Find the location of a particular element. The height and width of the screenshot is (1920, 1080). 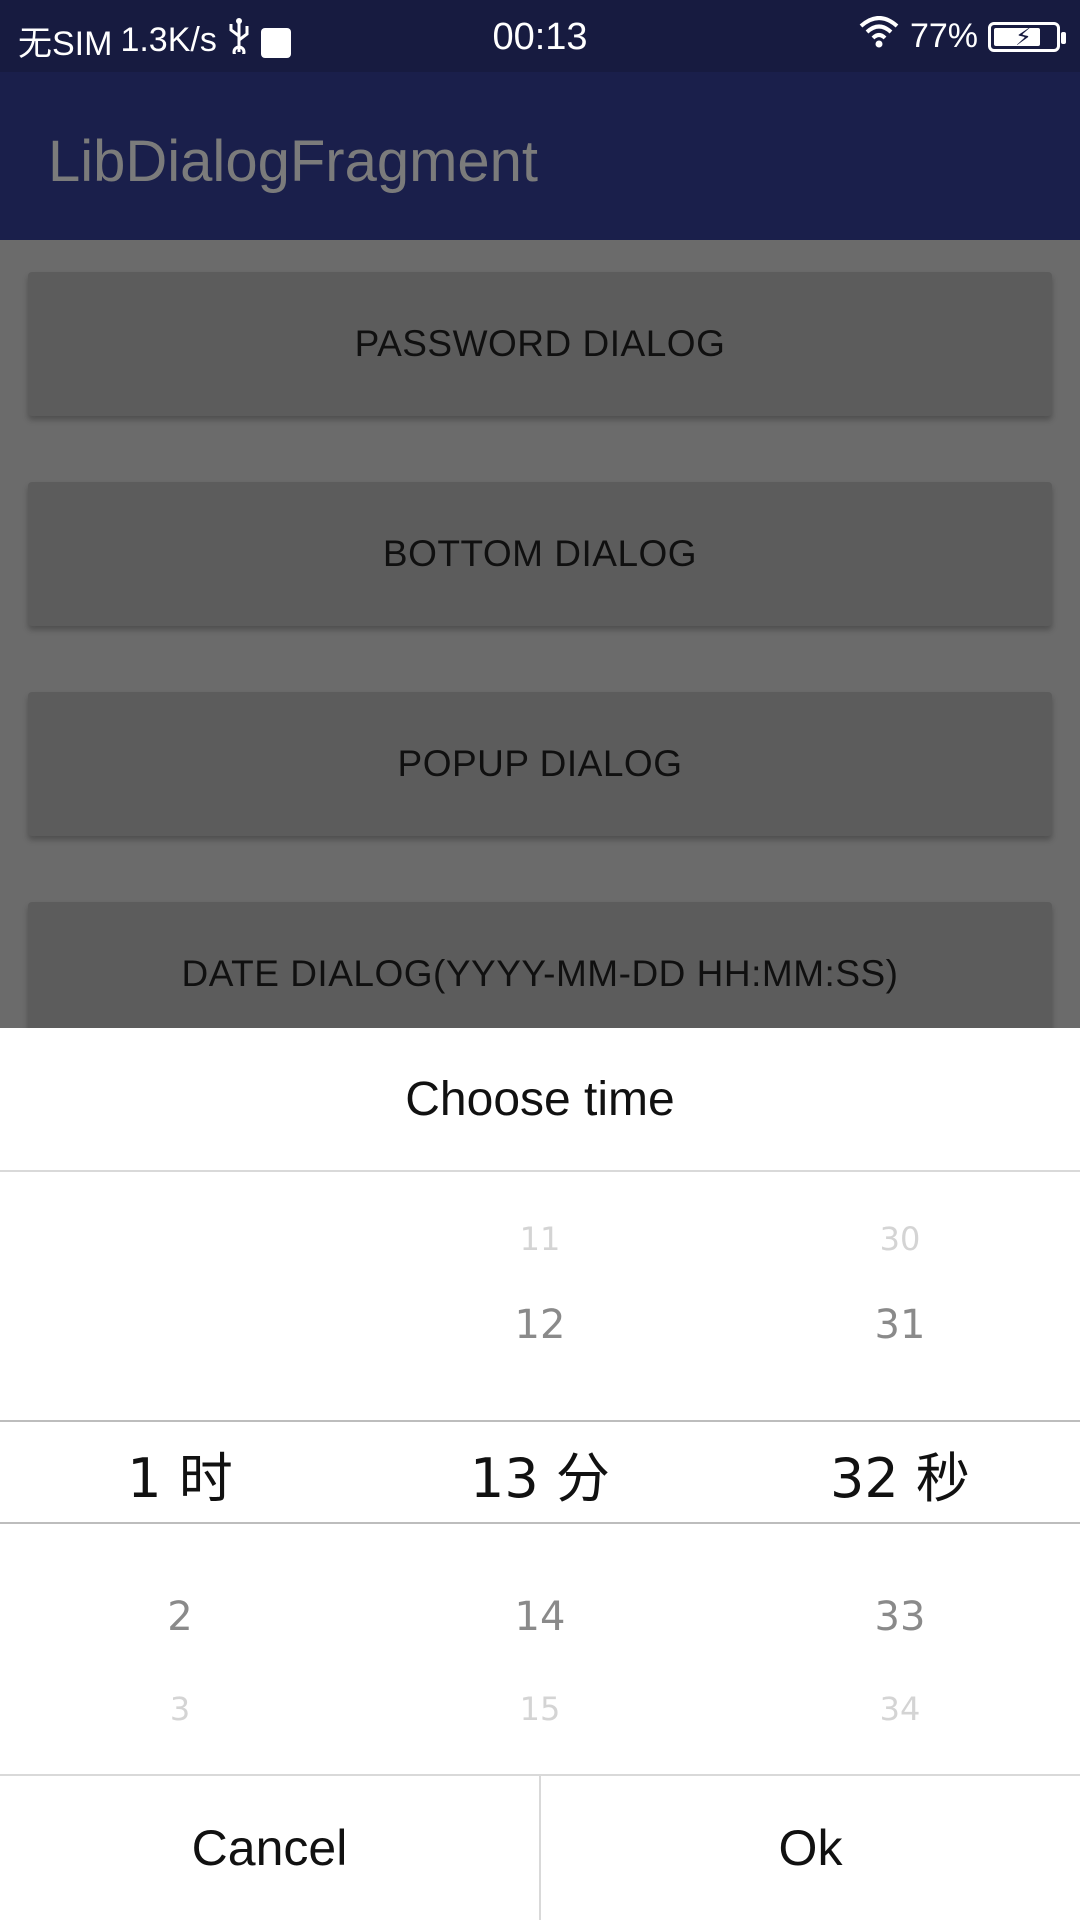

hour-wheel: 1 时 2 3 is located at coordinates (180, 1487).